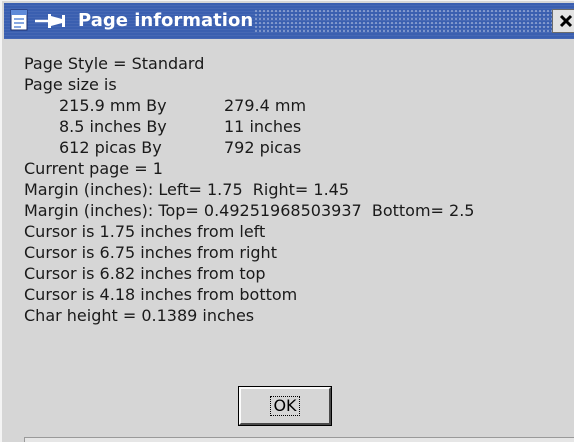  What do you see at coordinates (150, 252) in the screenshot?
I see `cursor-right-line: Cursor is 6.75 inches from right` at bounding box center [150, 252].